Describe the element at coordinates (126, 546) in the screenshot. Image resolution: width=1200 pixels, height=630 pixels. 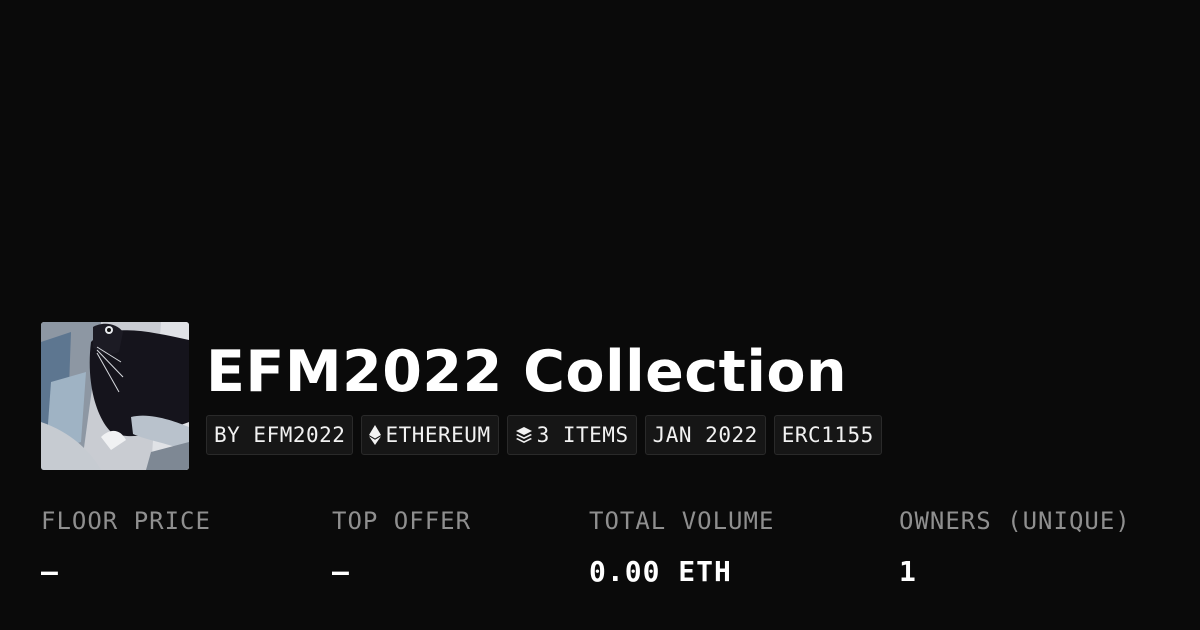
I see `floor-price-stat: FLOOR PRICE —` at that location.